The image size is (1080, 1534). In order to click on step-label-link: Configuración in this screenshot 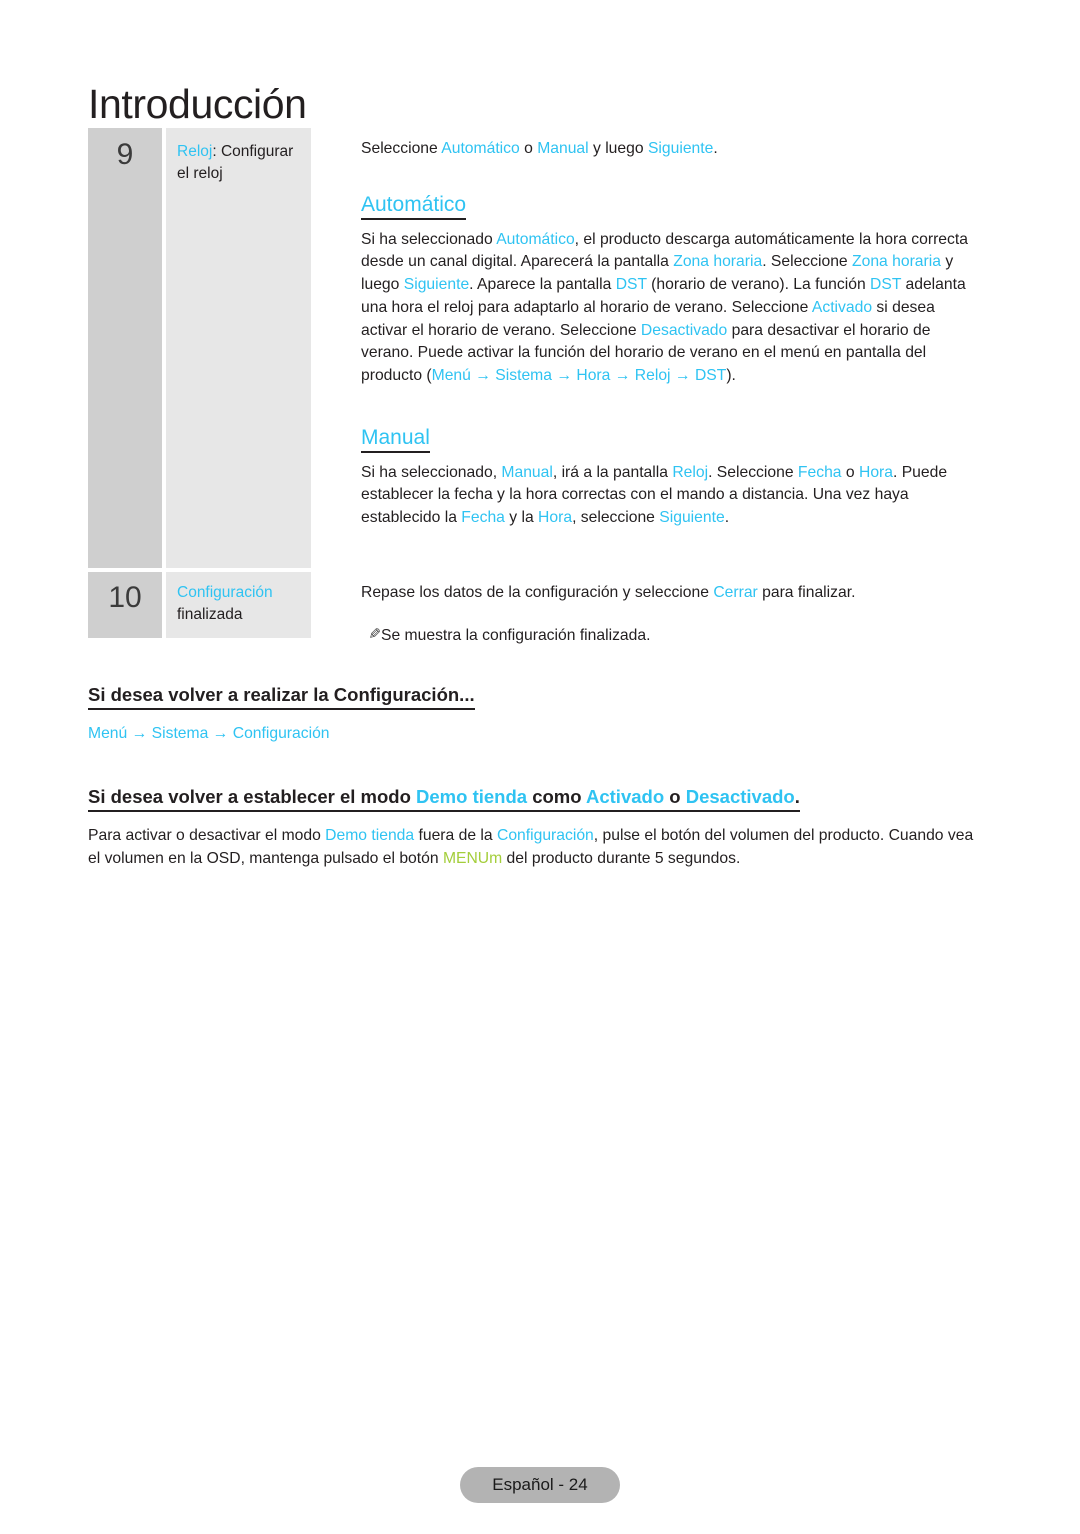, I will do `click(225, 592)`.